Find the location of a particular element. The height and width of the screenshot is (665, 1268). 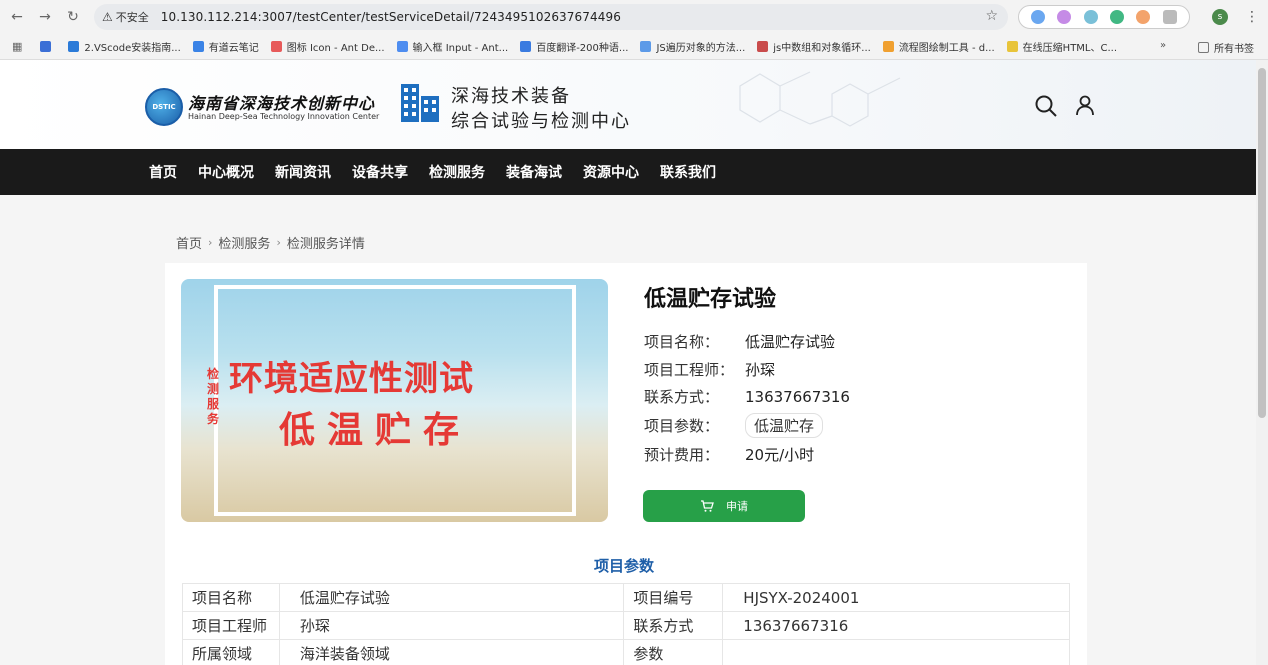

molecule-decoration-icon is located at coordinates (820, 99).